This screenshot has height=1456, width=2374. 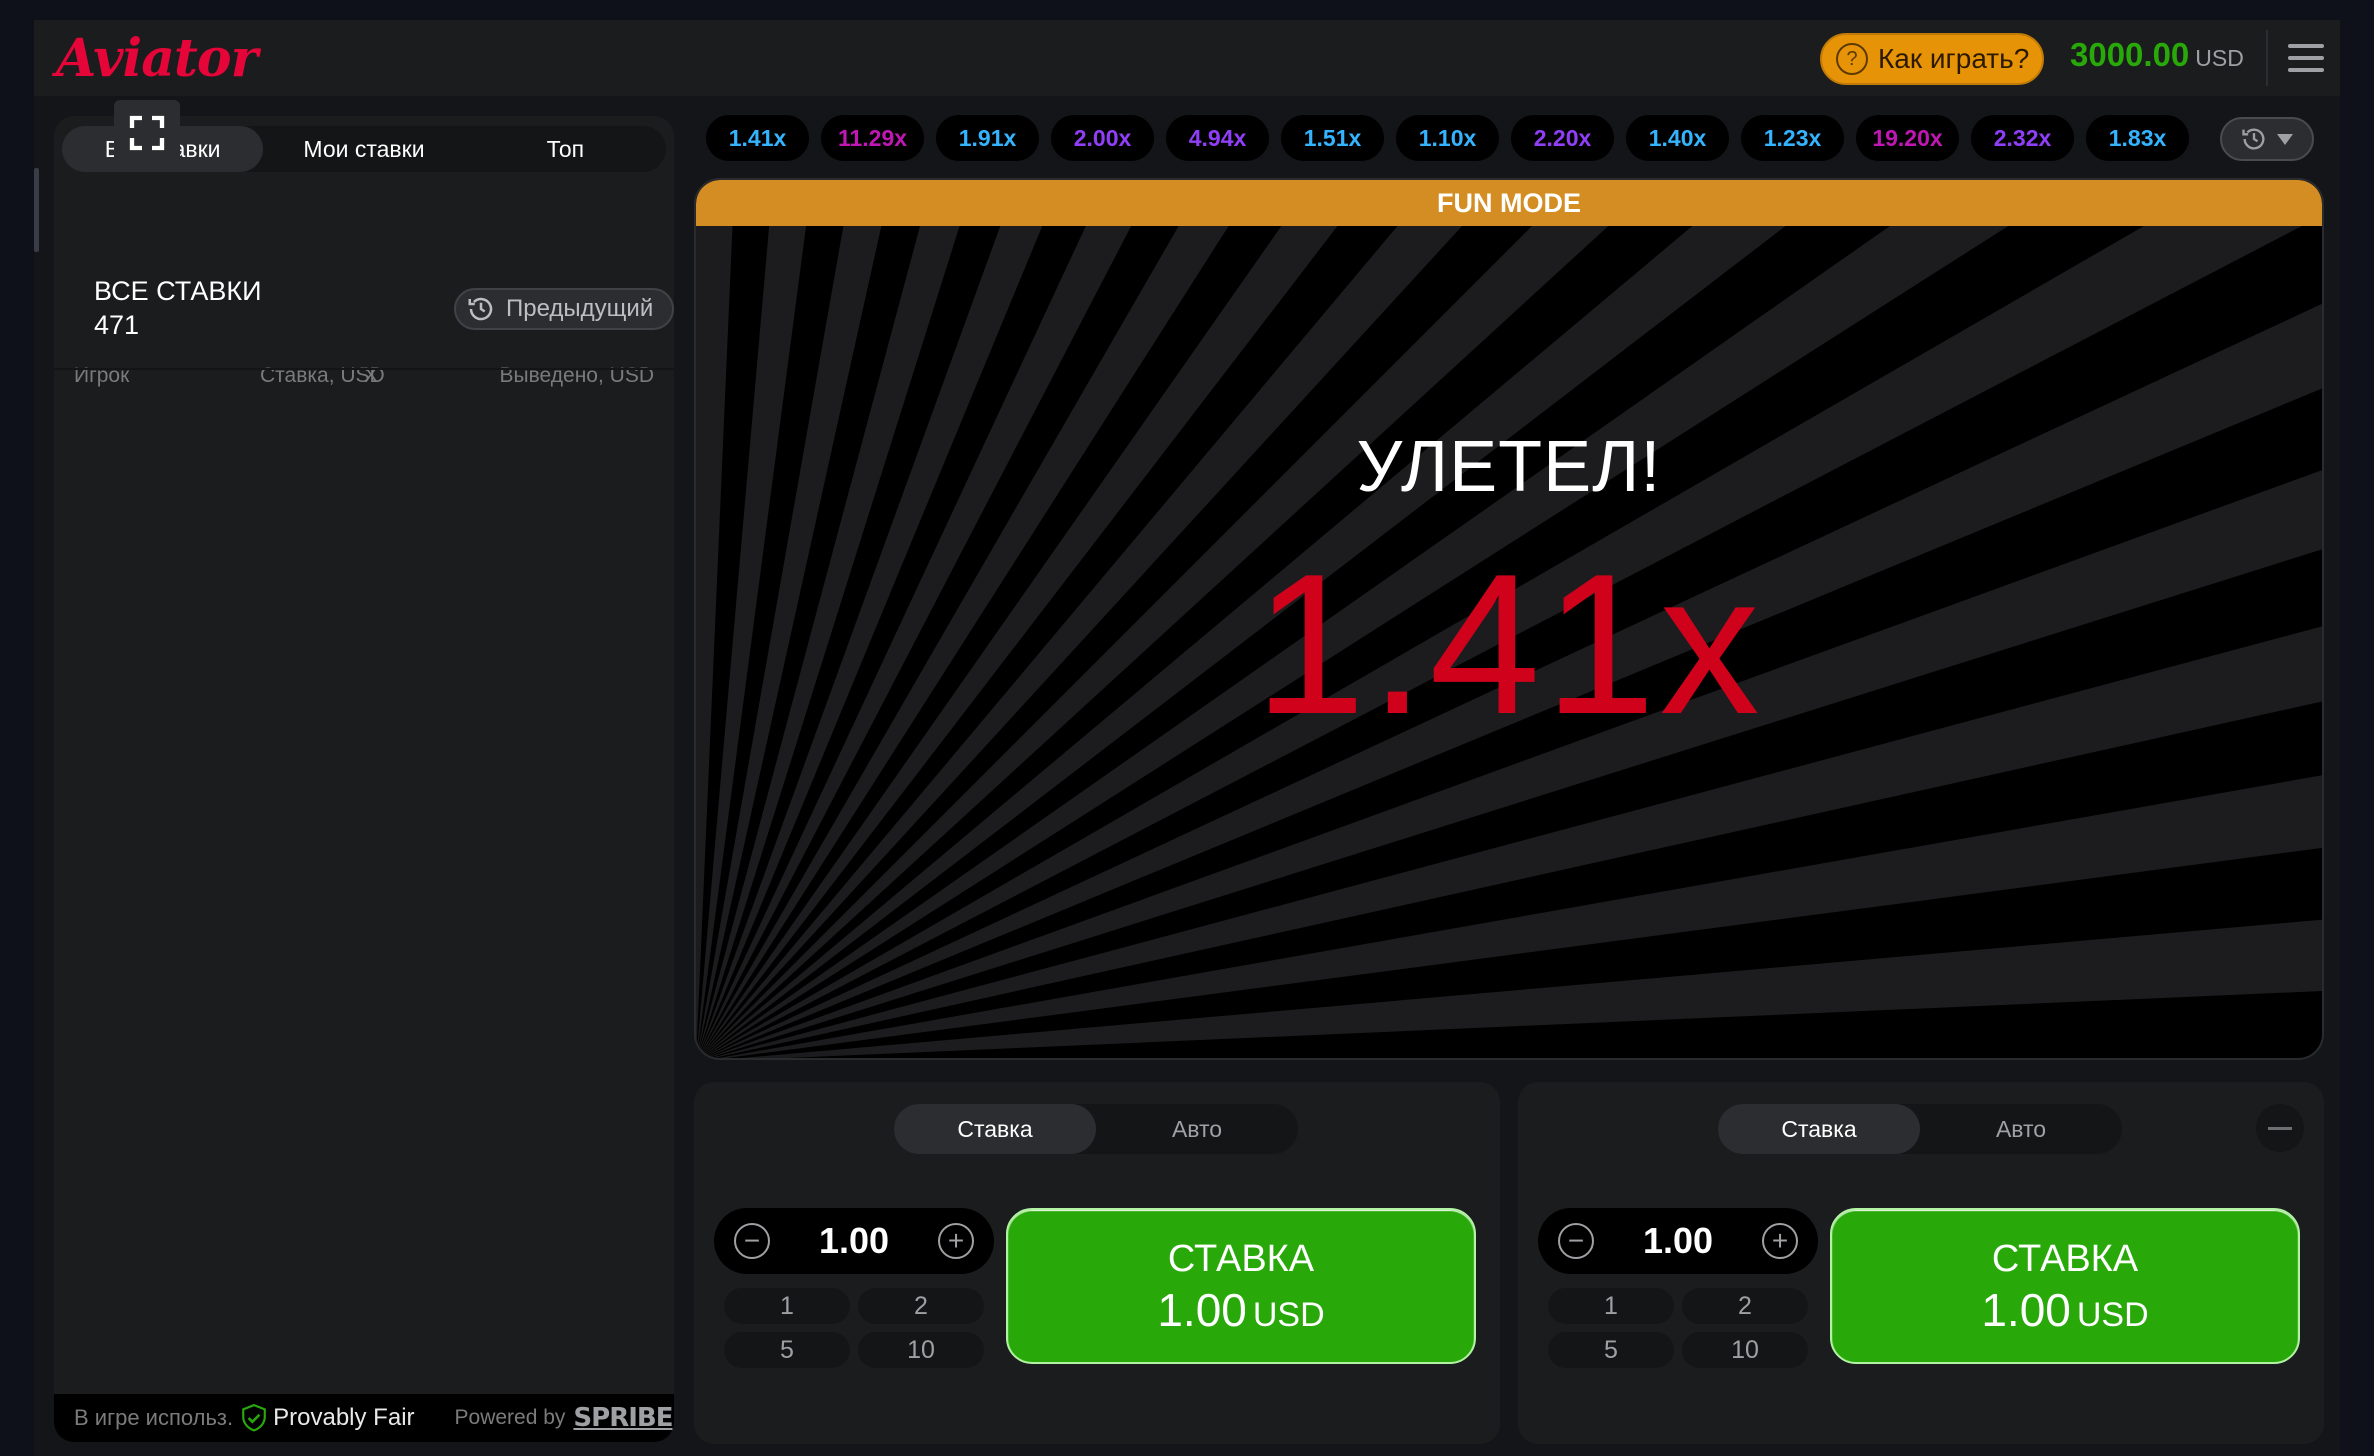 I want to click on tab-top: Топ, so click(x=565, y=149).